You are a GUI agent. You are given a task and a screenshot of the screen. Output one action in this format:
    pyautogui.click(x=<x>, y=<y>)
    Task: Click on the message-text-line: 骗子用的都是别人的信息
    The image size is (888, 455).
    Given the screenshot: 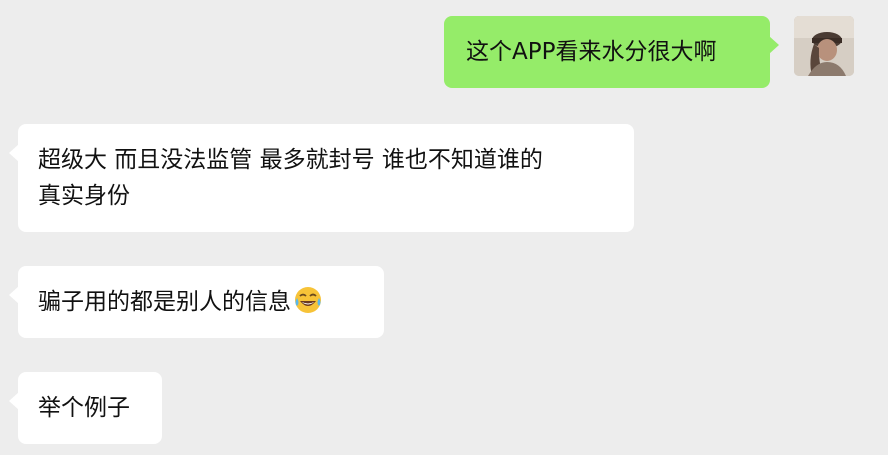 What is the action you would take?
    pyautogui.click(x=211, y=302)
    